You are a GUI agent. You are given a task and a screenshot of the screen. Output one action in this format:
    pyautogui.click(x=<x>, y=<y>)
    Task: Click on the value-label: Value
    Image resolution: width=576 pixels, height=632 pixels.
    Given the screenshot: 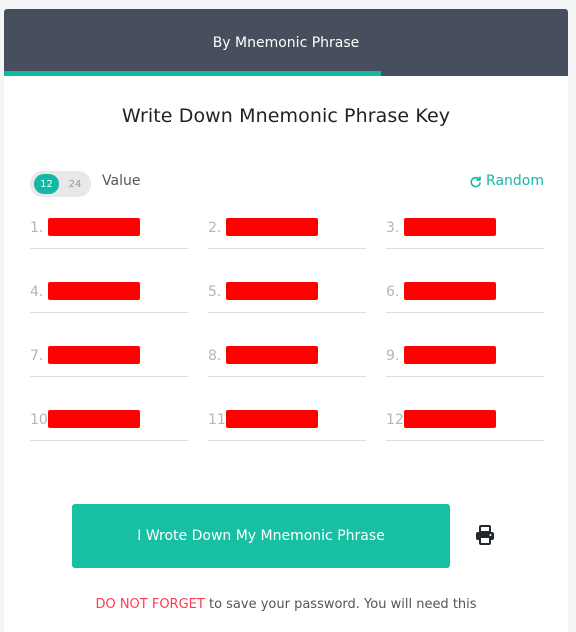 What is the action you would take?
    pyautogui.click(x=121, y=181)
    